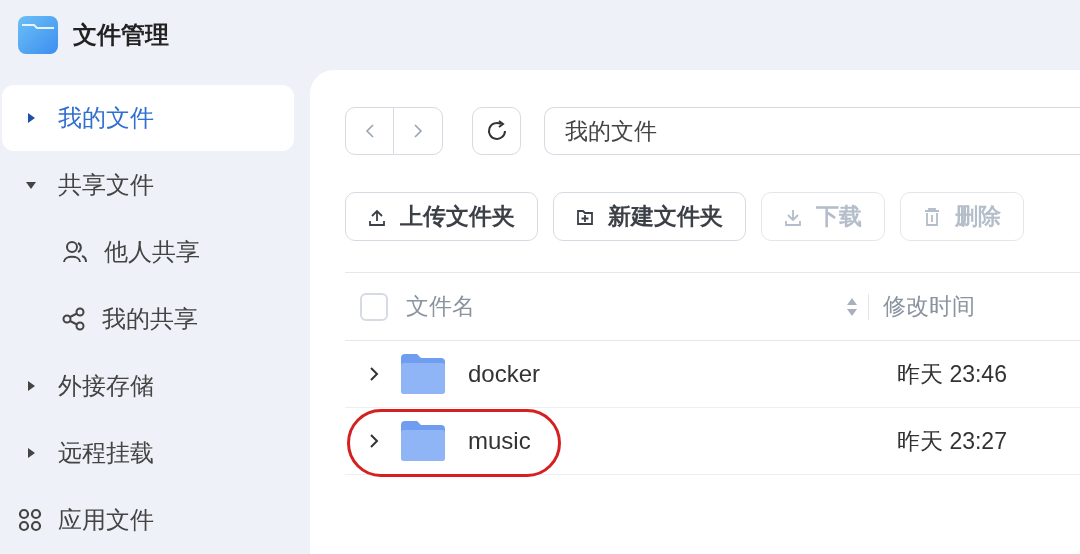 This screenshot has height=554, width=1080. Describe the element at coordinates (793, 216) in the screenshot. I see `download-icon` at that location.